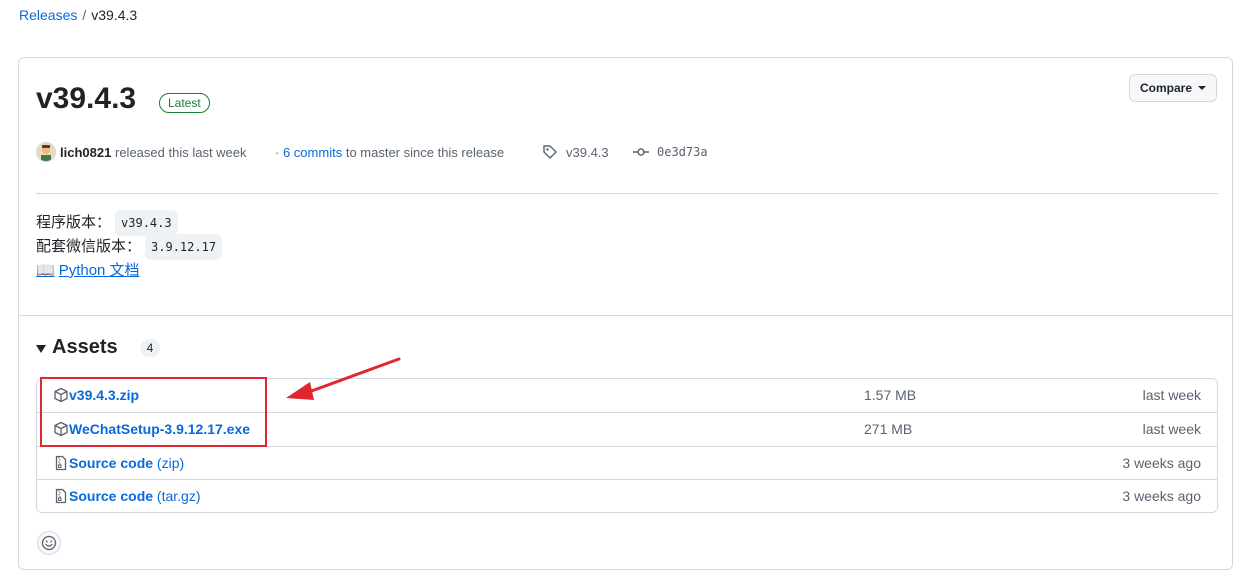 The width and height of the screenshot is (1237, 581). Describe the element at coordinates (1165, 88) in the screenshot. I see `compare-label: Compare` at that location.